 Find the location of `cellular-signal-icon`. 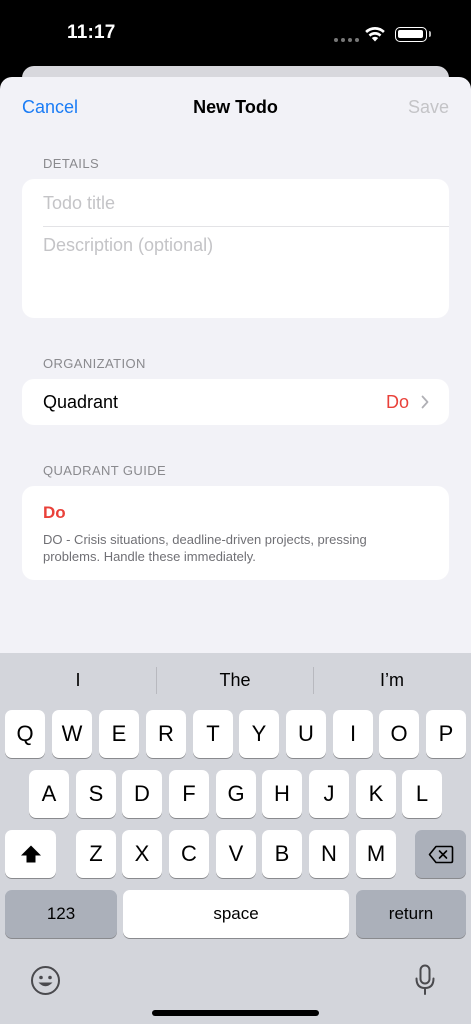

cellular-signal-icon is located at coordinates (346, 40).